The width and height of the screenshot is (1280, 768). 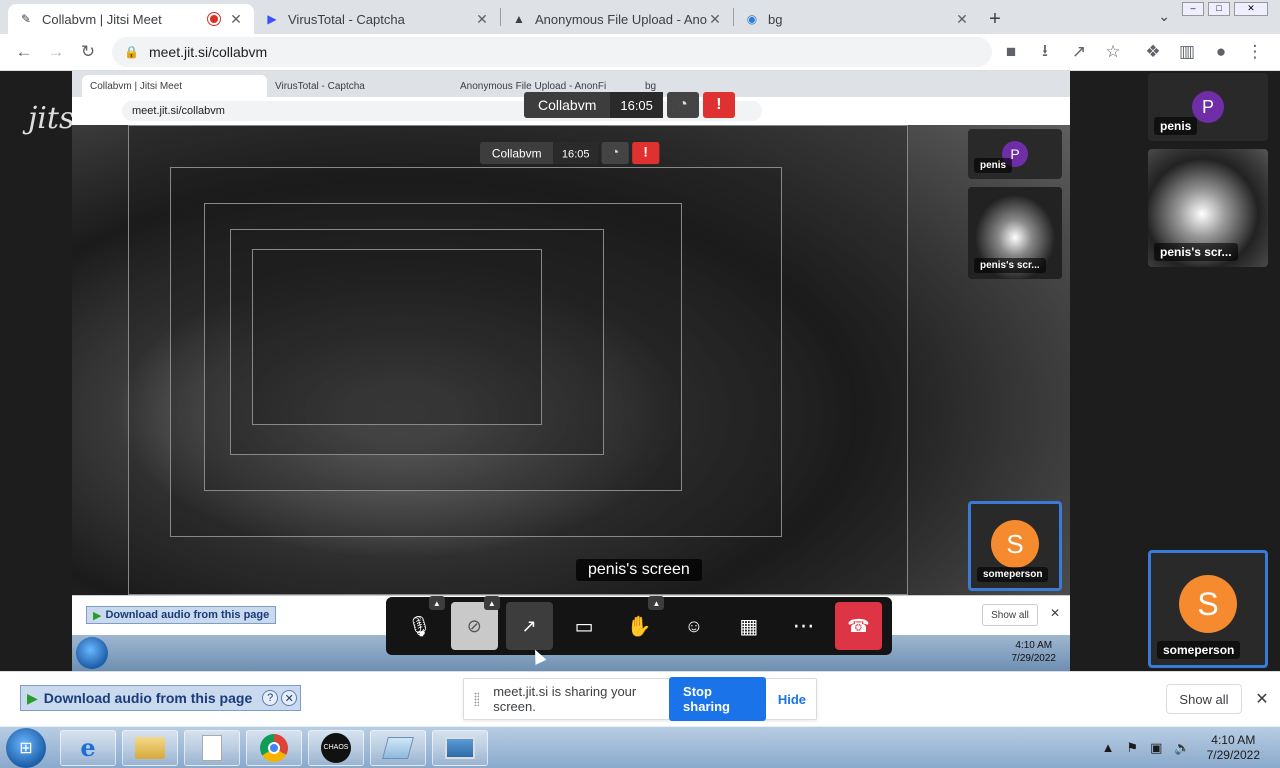 What do you see at coordinates (640, 747) in the screenshot?
I see `windows-taskbar: ⊞ e CHAOS ▲ ⚑ ▣ 🔊 4:10 AM 7/29/2022` at bounding box center [640, 747].